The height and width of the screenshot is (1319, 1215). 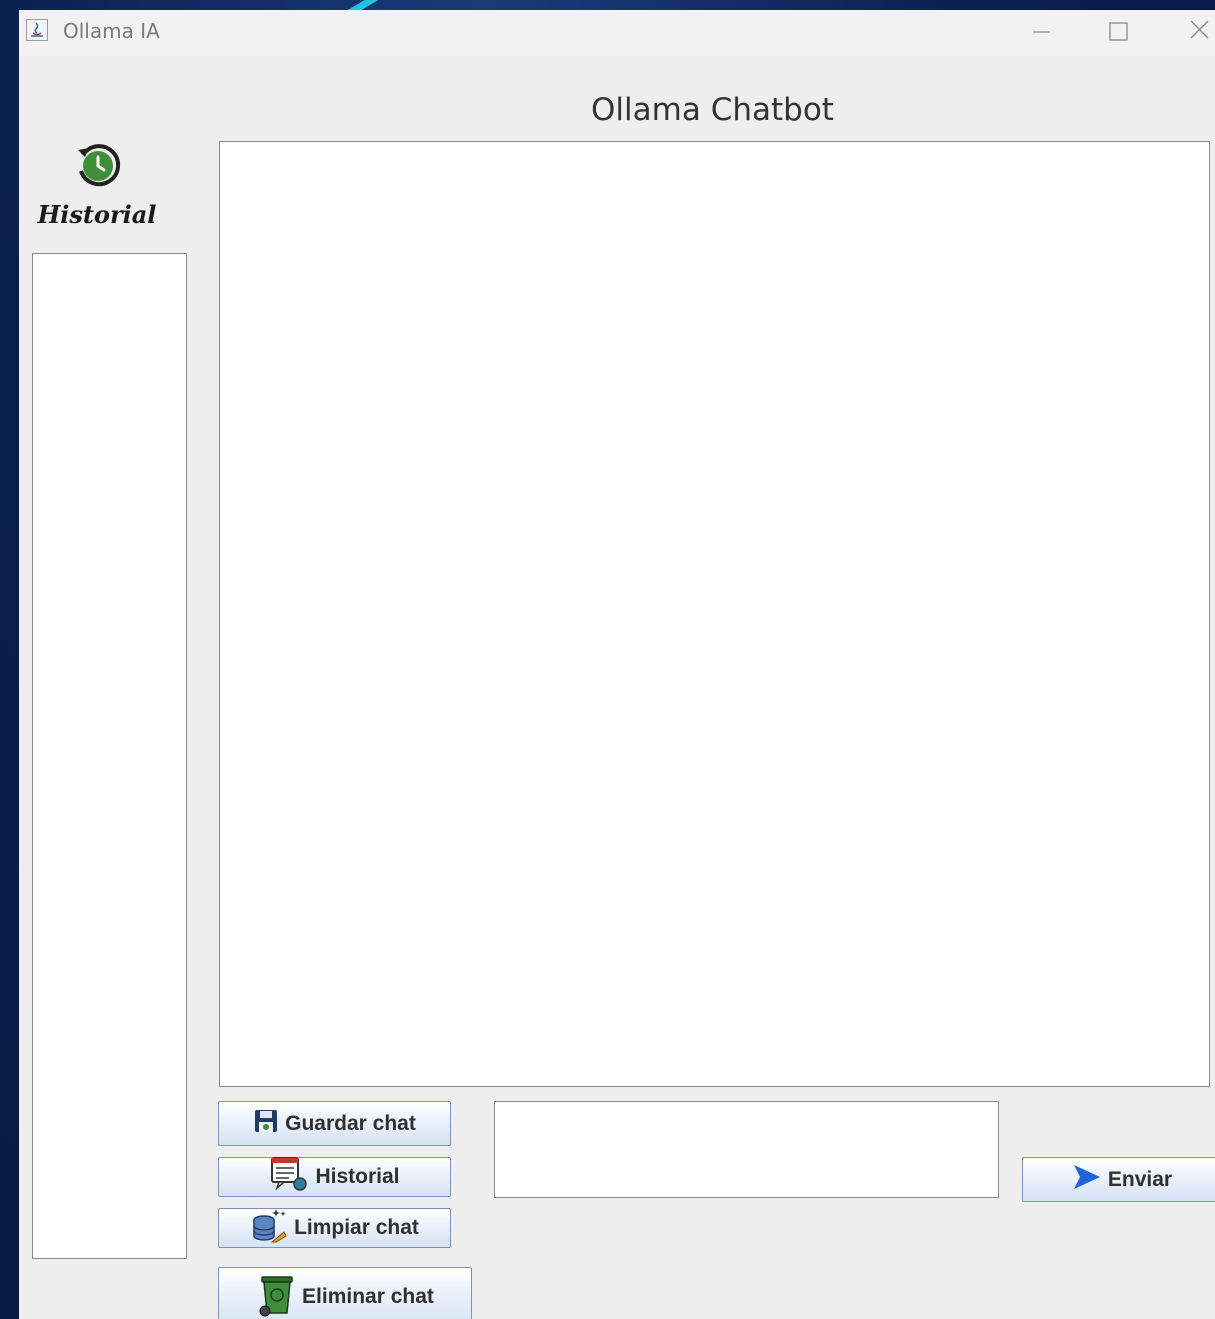 I want to click on floppy-disk-icon, so click(x=266, y=1124).